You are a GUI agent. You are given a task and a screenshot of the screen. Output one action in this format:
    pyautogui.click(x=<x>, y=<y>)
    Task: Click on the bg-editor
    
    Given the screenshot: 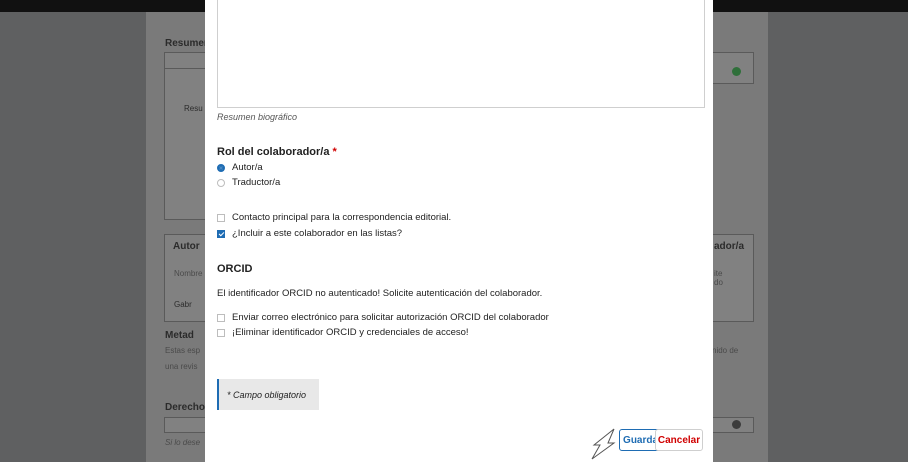 What is the action you would take?
    pyautogui.click(x=185, y=144)
    